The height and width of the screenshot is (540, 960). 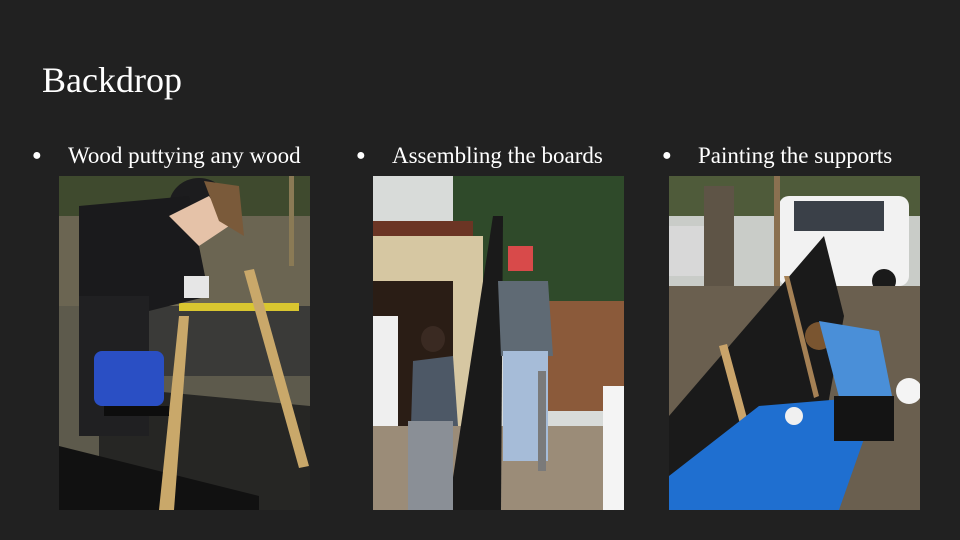 I want to click on bullet-painting-supports: ● Painting the supports, so click(x=777, y=156).